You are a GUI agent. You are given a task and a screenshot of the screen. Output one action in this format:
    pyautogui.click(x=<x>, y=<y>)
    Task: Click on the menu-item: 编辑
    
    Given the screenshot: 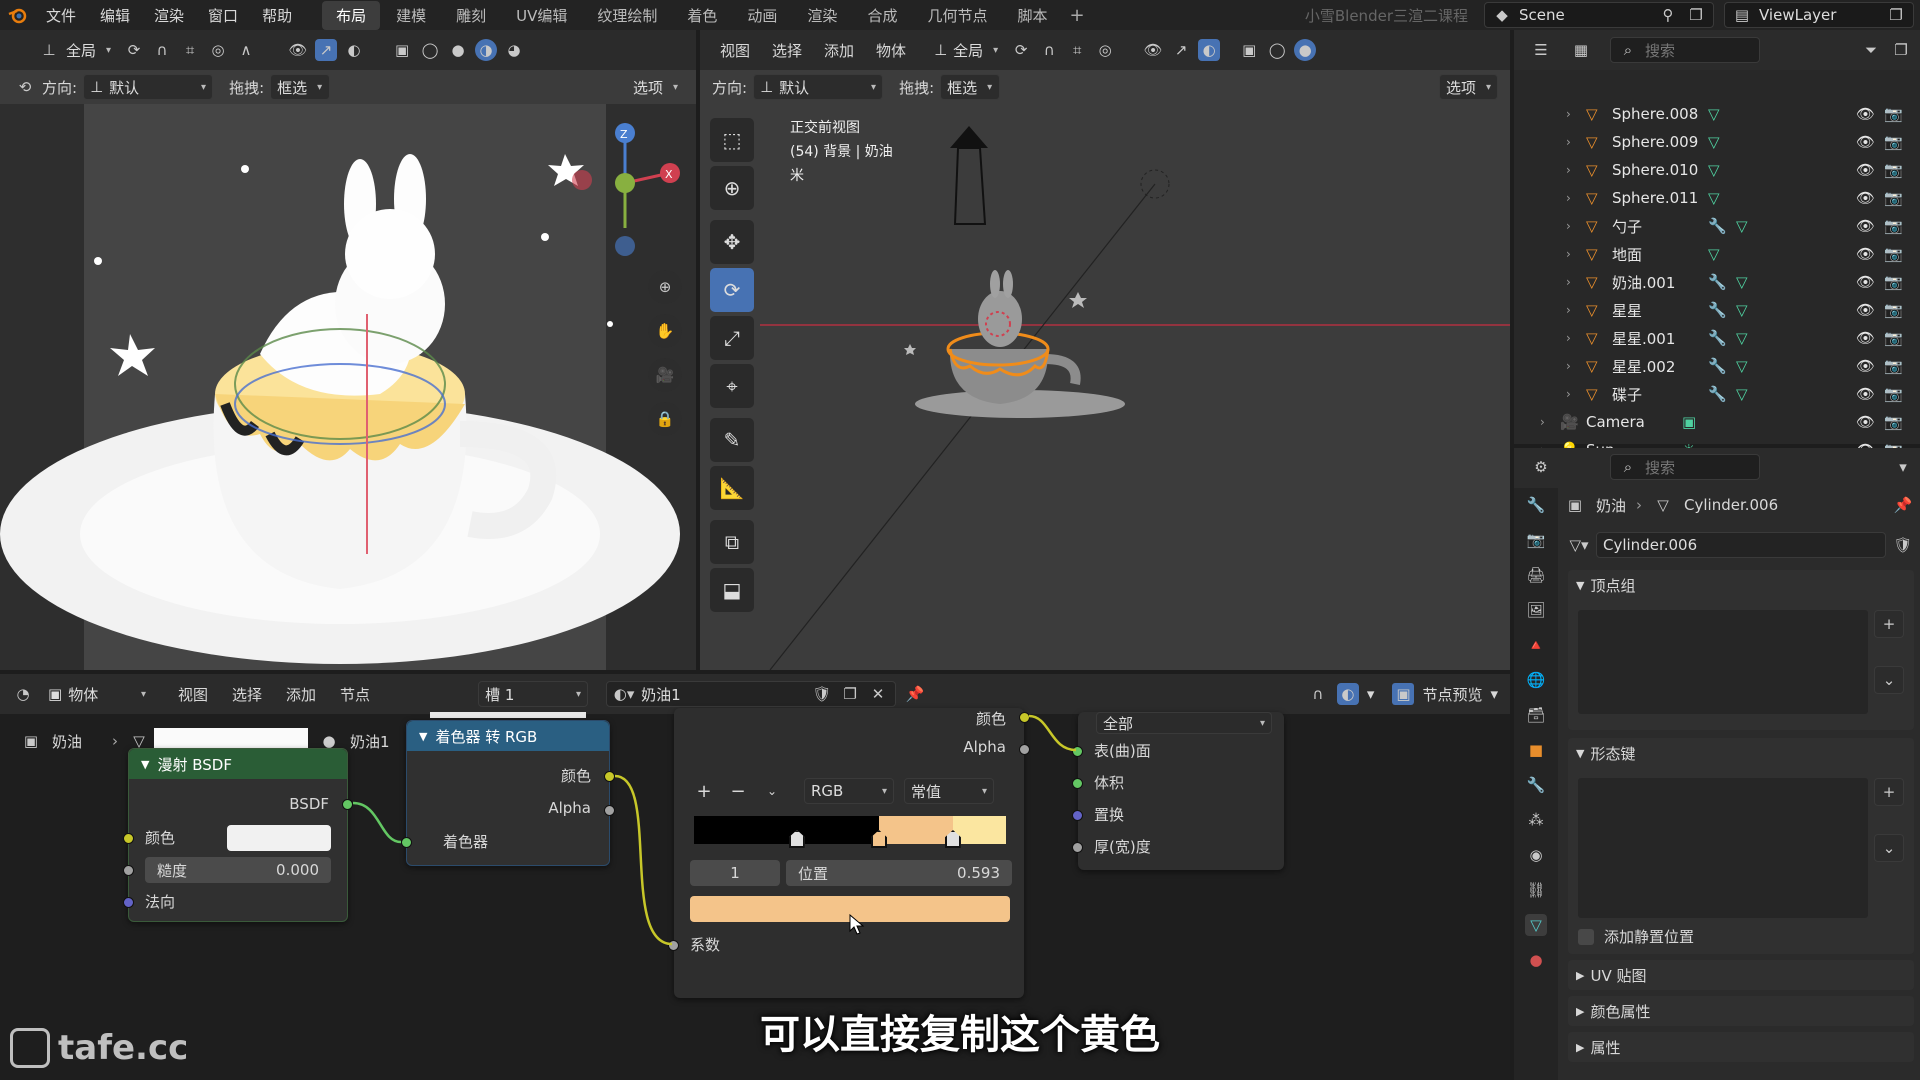 What is the action you would take?
    pyautogui.click(x=115, y=15)
    